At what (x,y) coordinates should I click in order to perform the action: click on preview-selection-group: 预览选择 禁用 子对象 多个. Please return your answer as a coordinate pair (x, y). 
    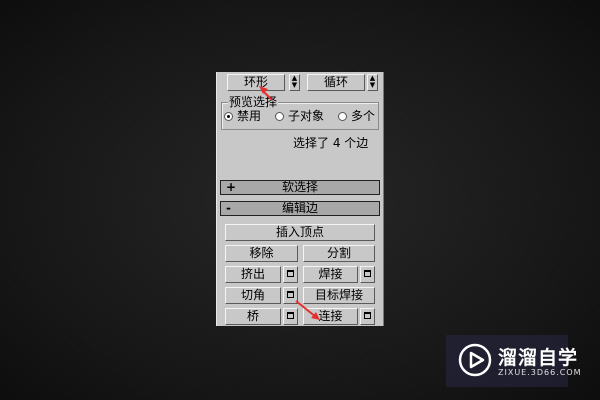
    Looking at the image, I should click on (300, 112).